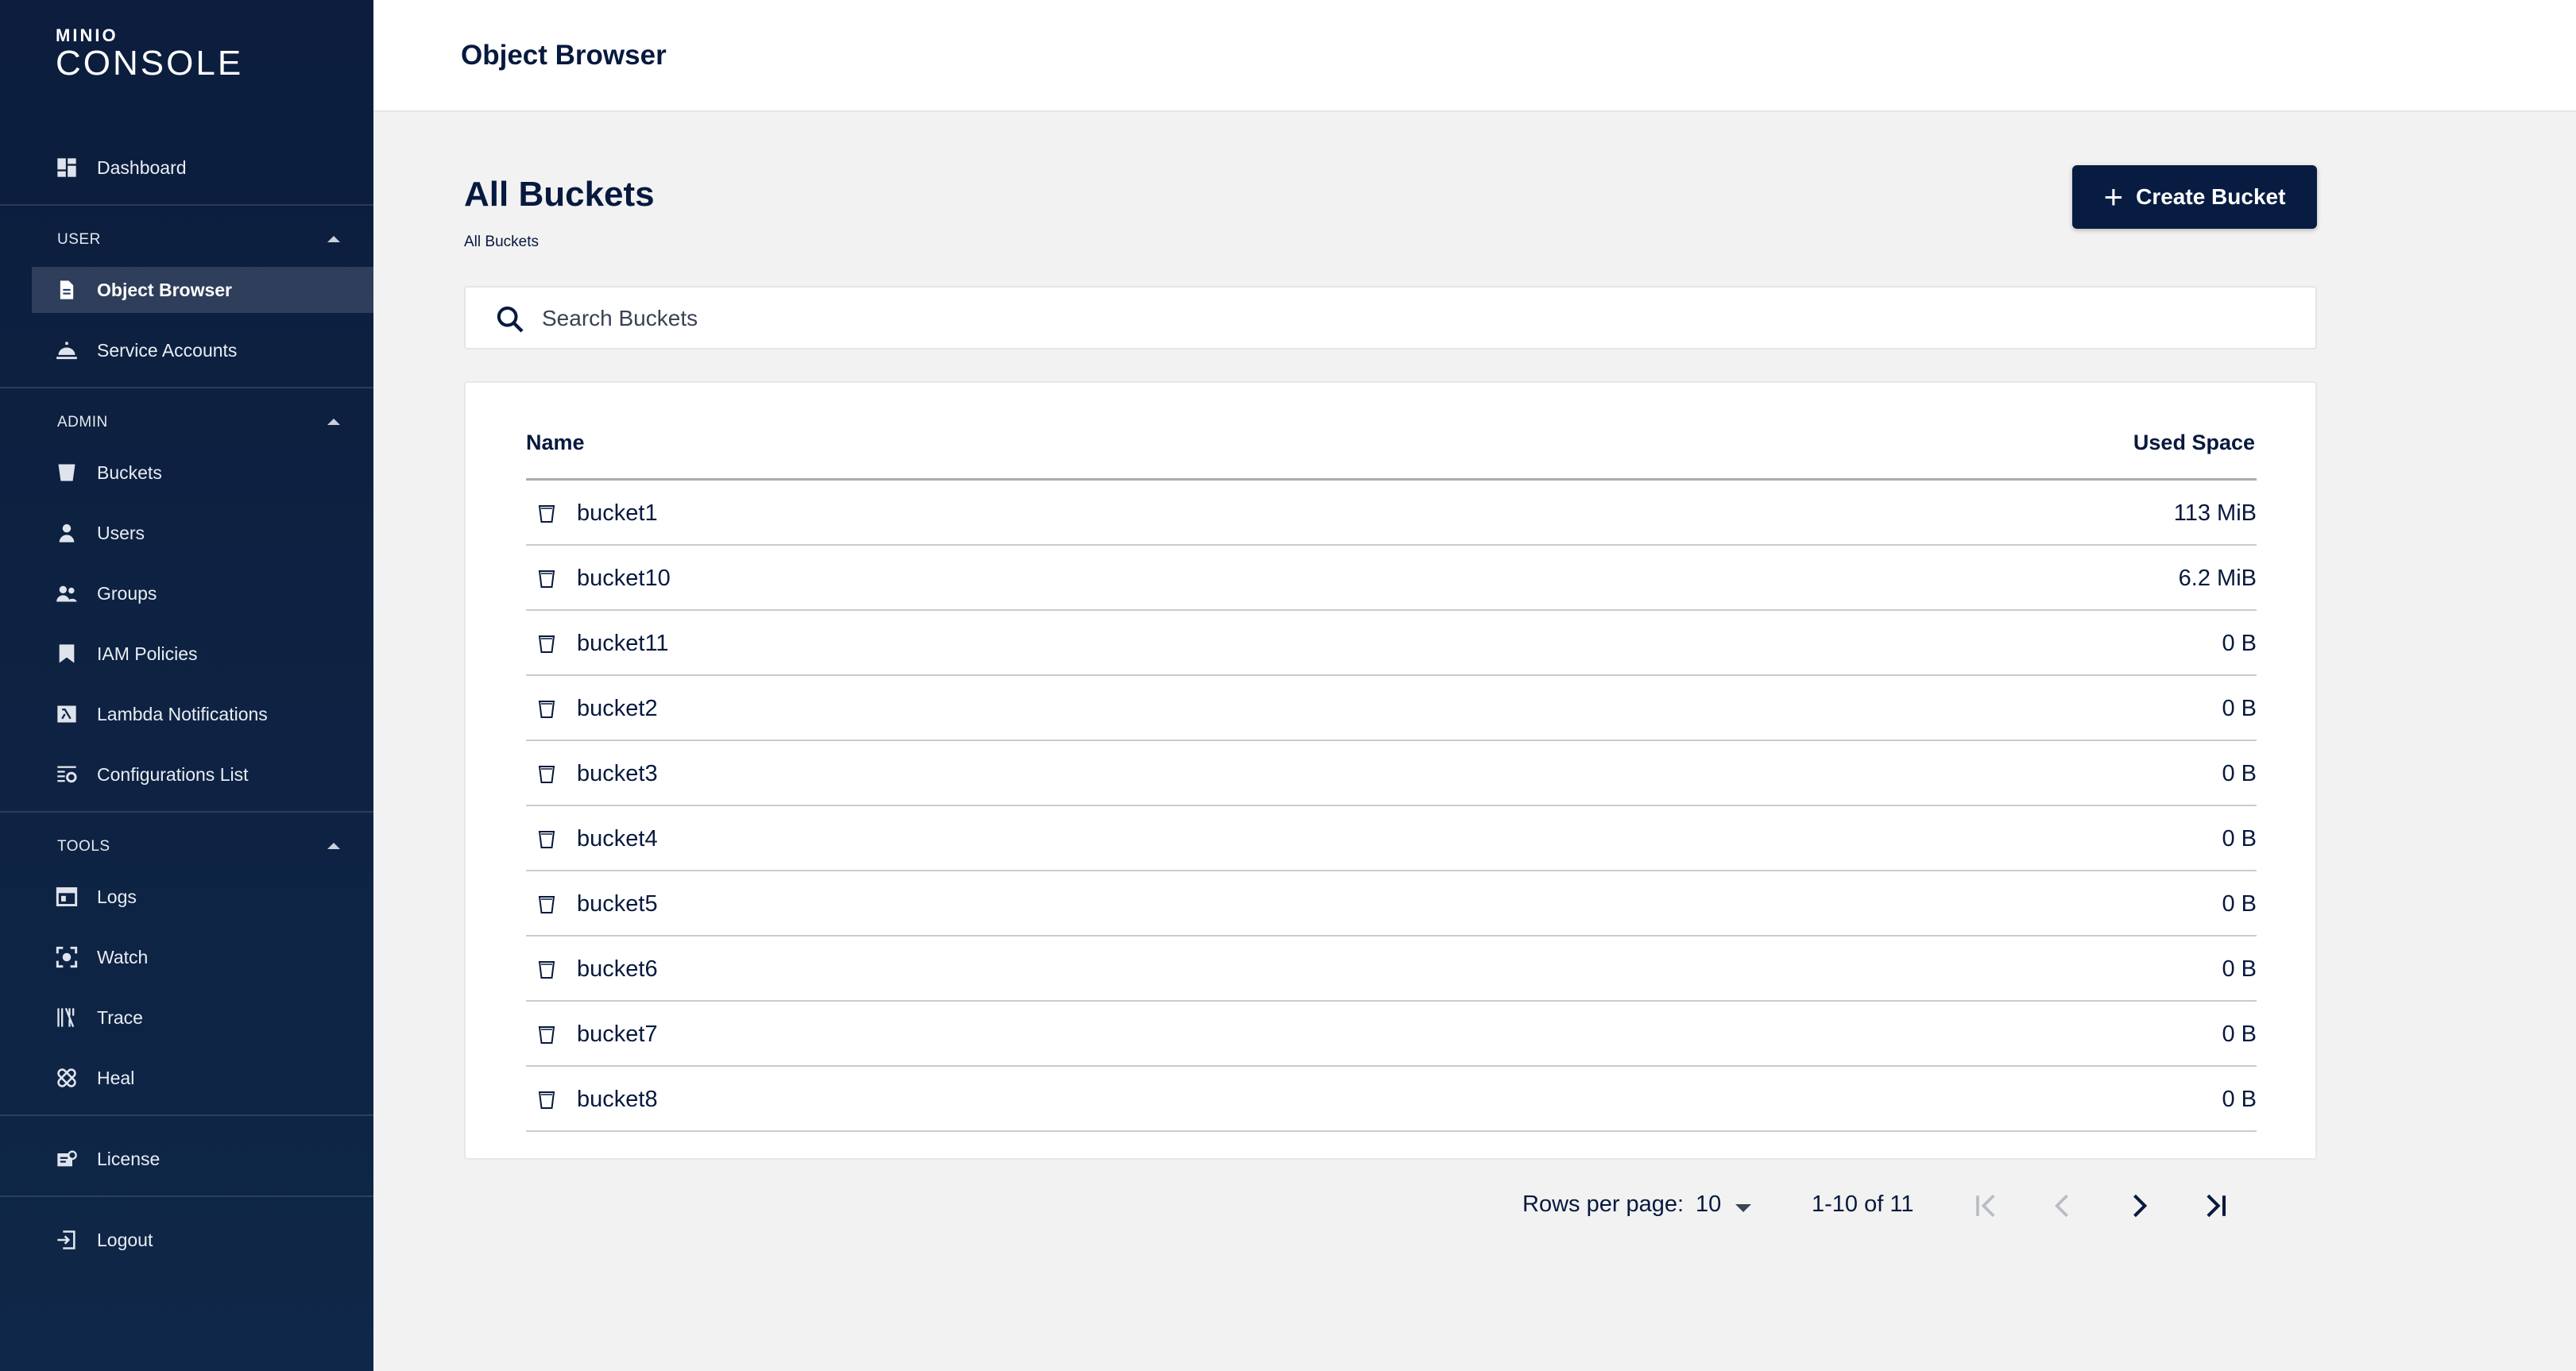 This screenshot has width=2576, height=1371. What do you see at coordinates (150, 63) in the screenshot?
I see `logo-brand-big: CONSOLE` at bounding box center [150, 63].